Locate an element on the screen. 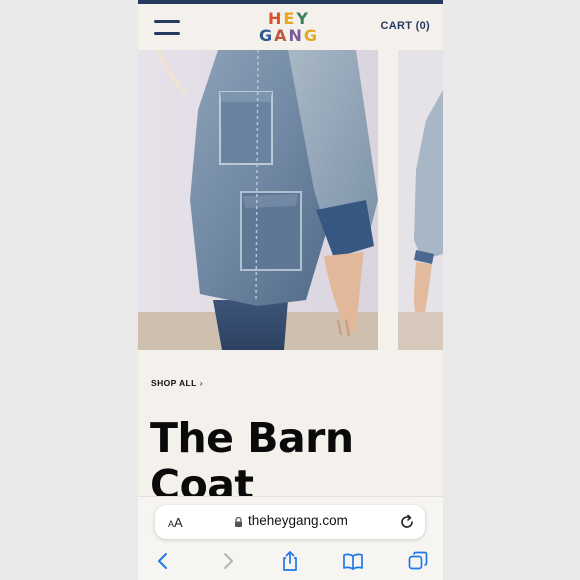  address-bar: AA theheygang.com is located at coordinates (290, 522).